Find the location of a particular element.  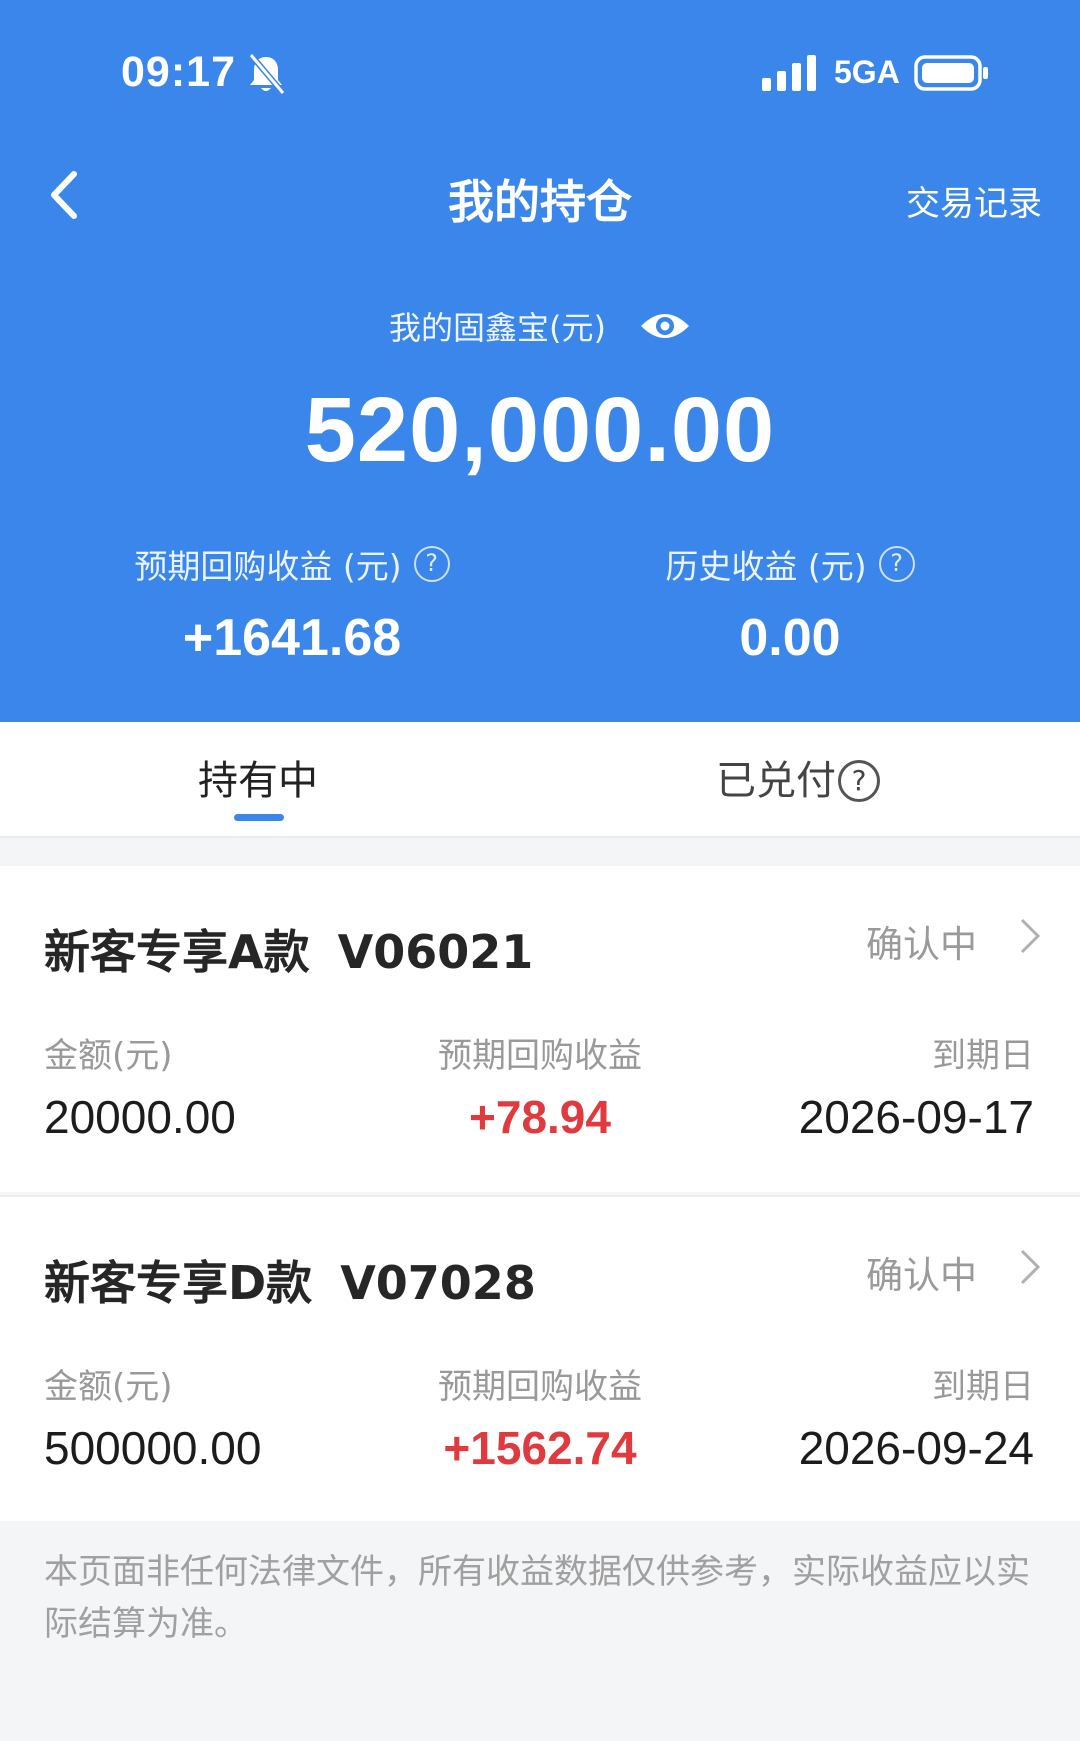

asset-total: 520,000.00 is located at coordinates (540, 430).